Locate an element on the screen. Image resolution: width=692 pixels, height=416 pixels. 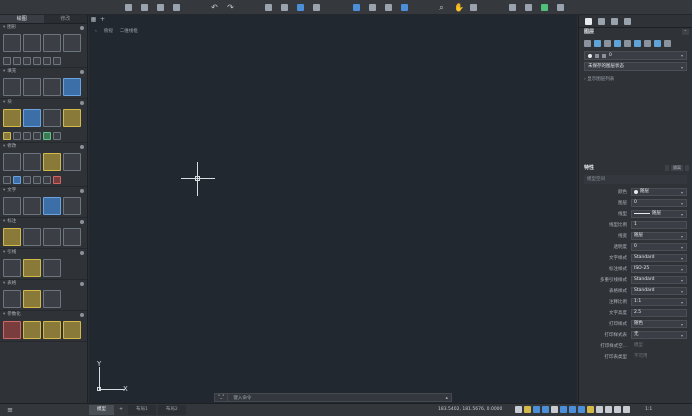
block-table-icon is located at coordinates (57, 135).